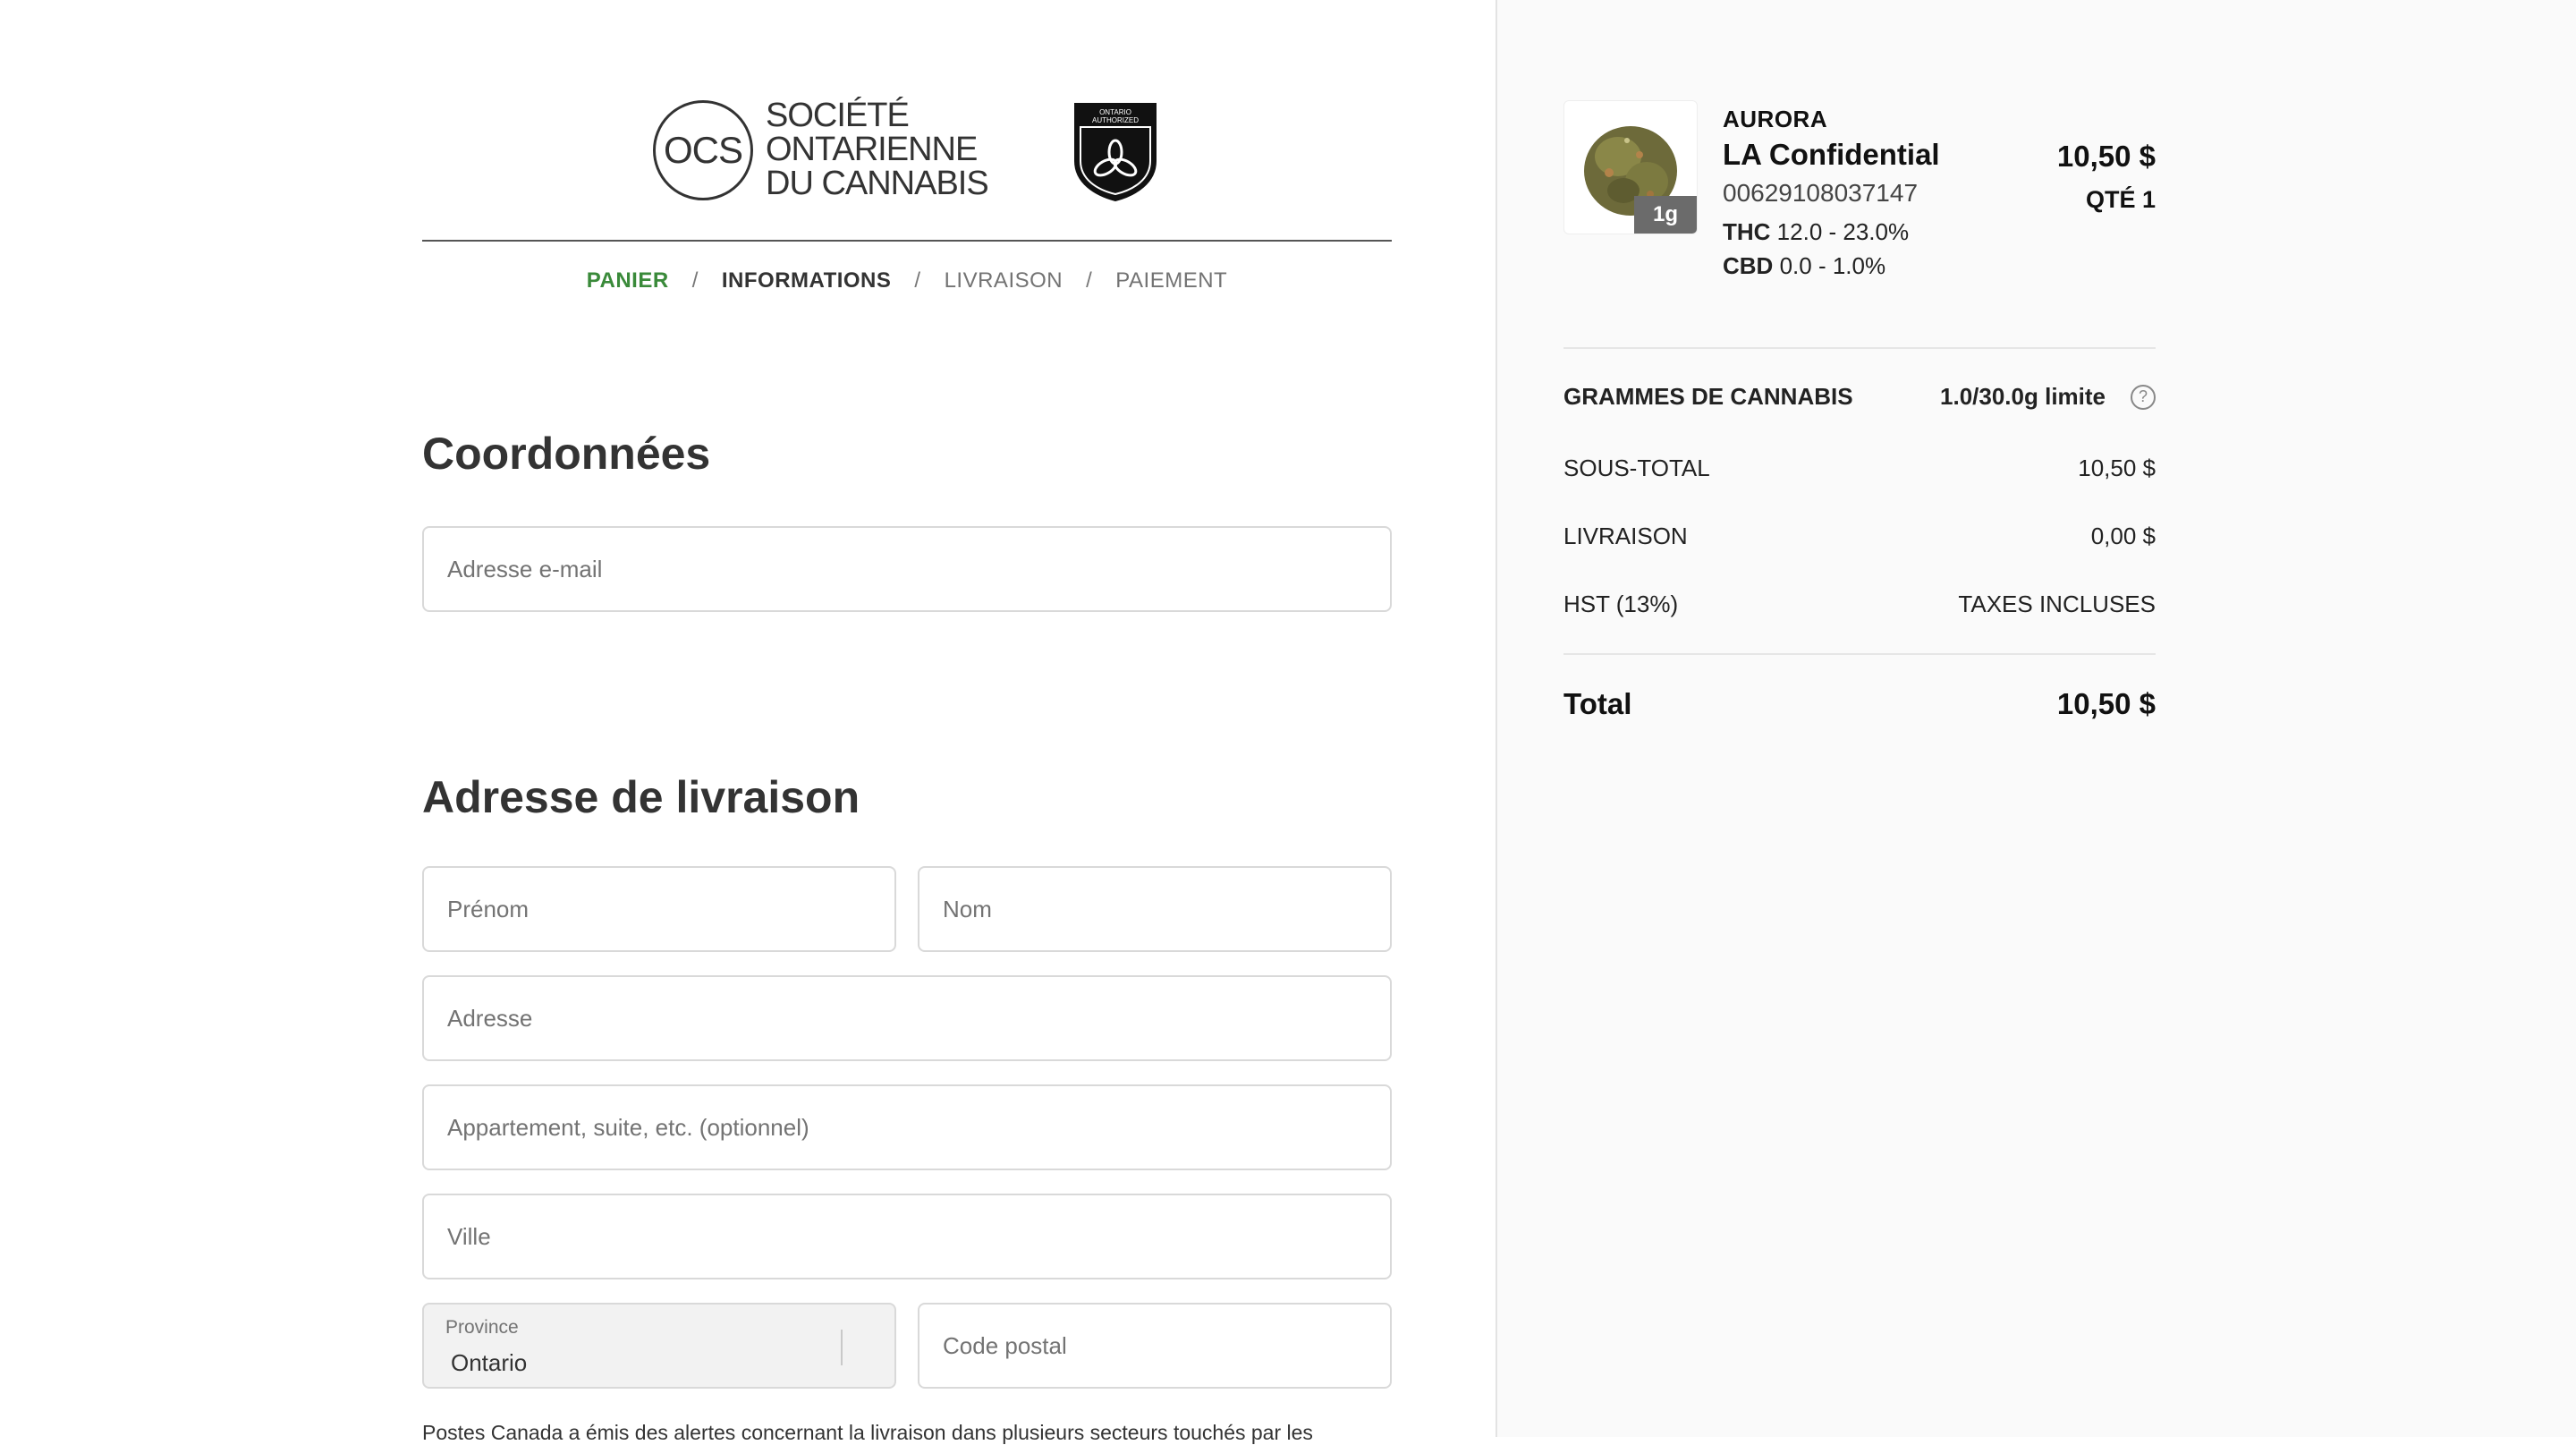 The image size is (2576, 1445). What do you see at coordinates (2123, 536) in the screenshot?
I see `shipping-value: 0,00 $` at bounding box center [2123, 536].